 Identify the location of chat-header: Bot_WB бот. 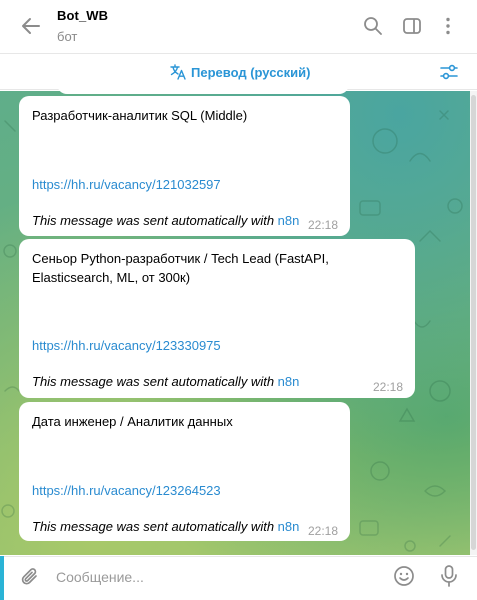
(238, 27).